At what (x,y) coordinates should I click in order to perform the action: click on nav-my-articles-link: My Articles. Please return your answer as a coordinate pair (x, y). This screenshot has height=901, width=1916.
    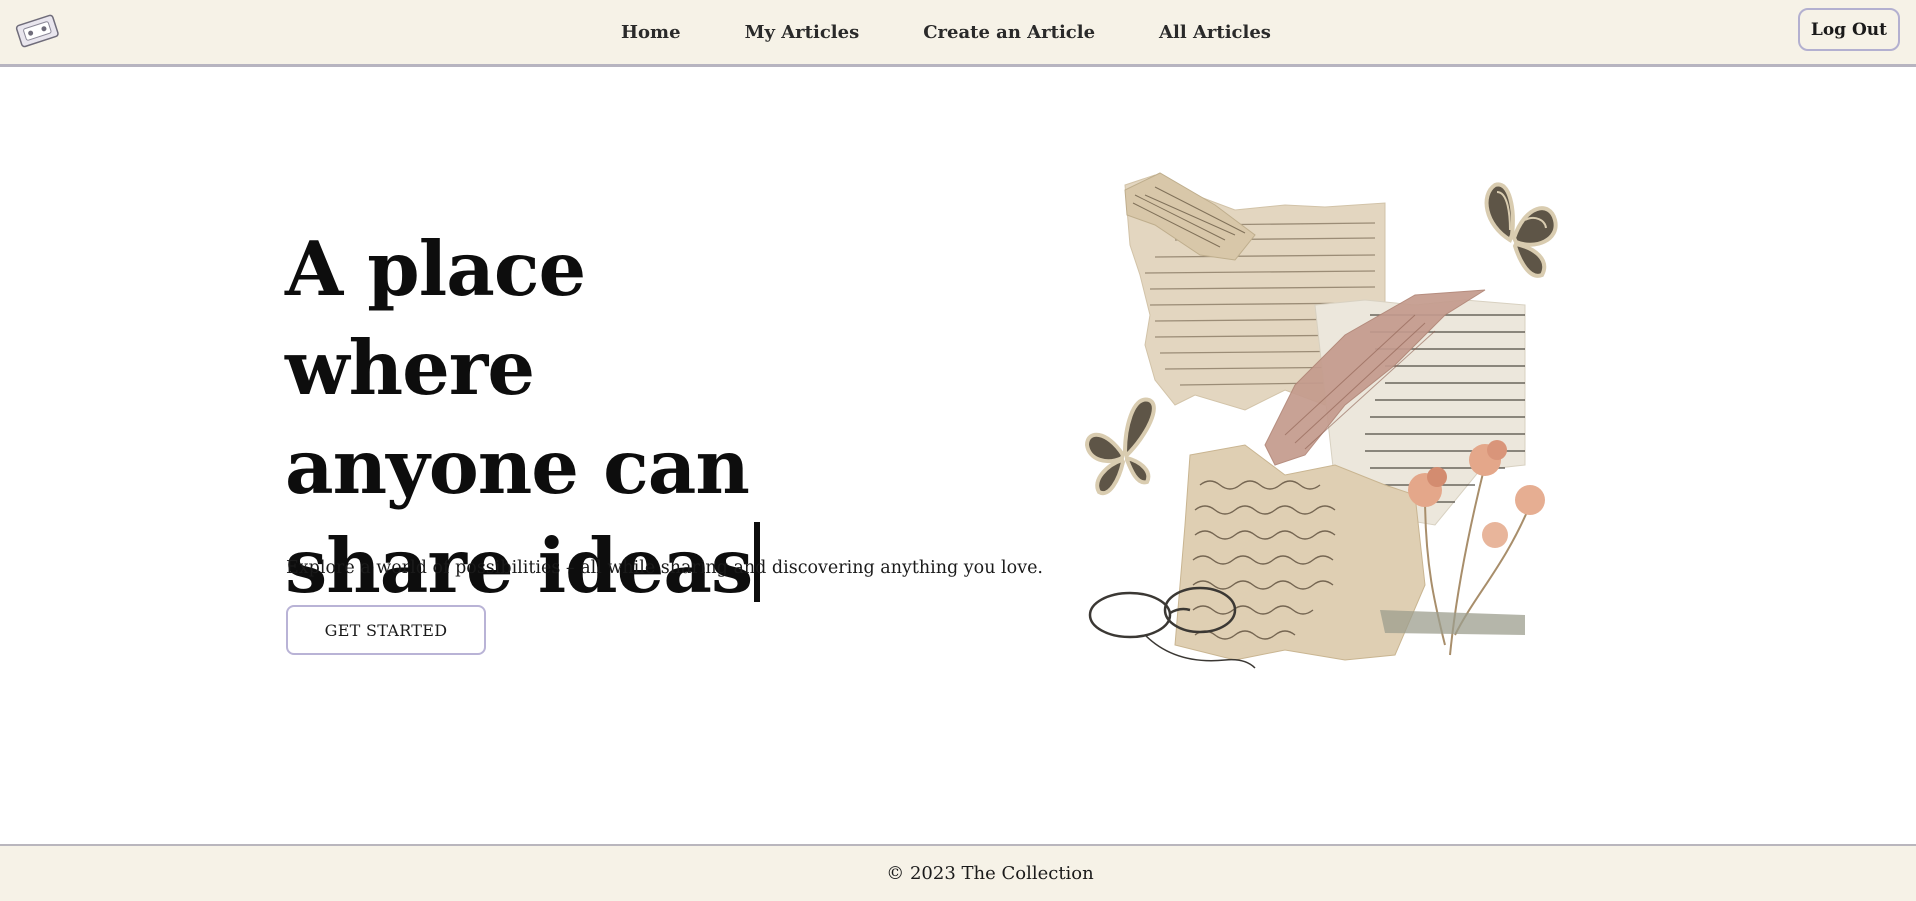
    Looking at the image, I should click on (802, 32).